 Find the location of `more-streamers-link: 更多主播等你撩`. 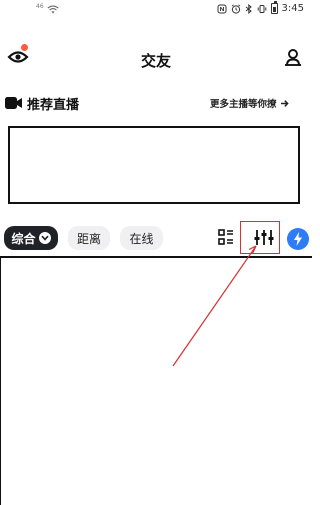

more-streamers-link: 更多主播等你撩 is located at coordinates (249, 103).